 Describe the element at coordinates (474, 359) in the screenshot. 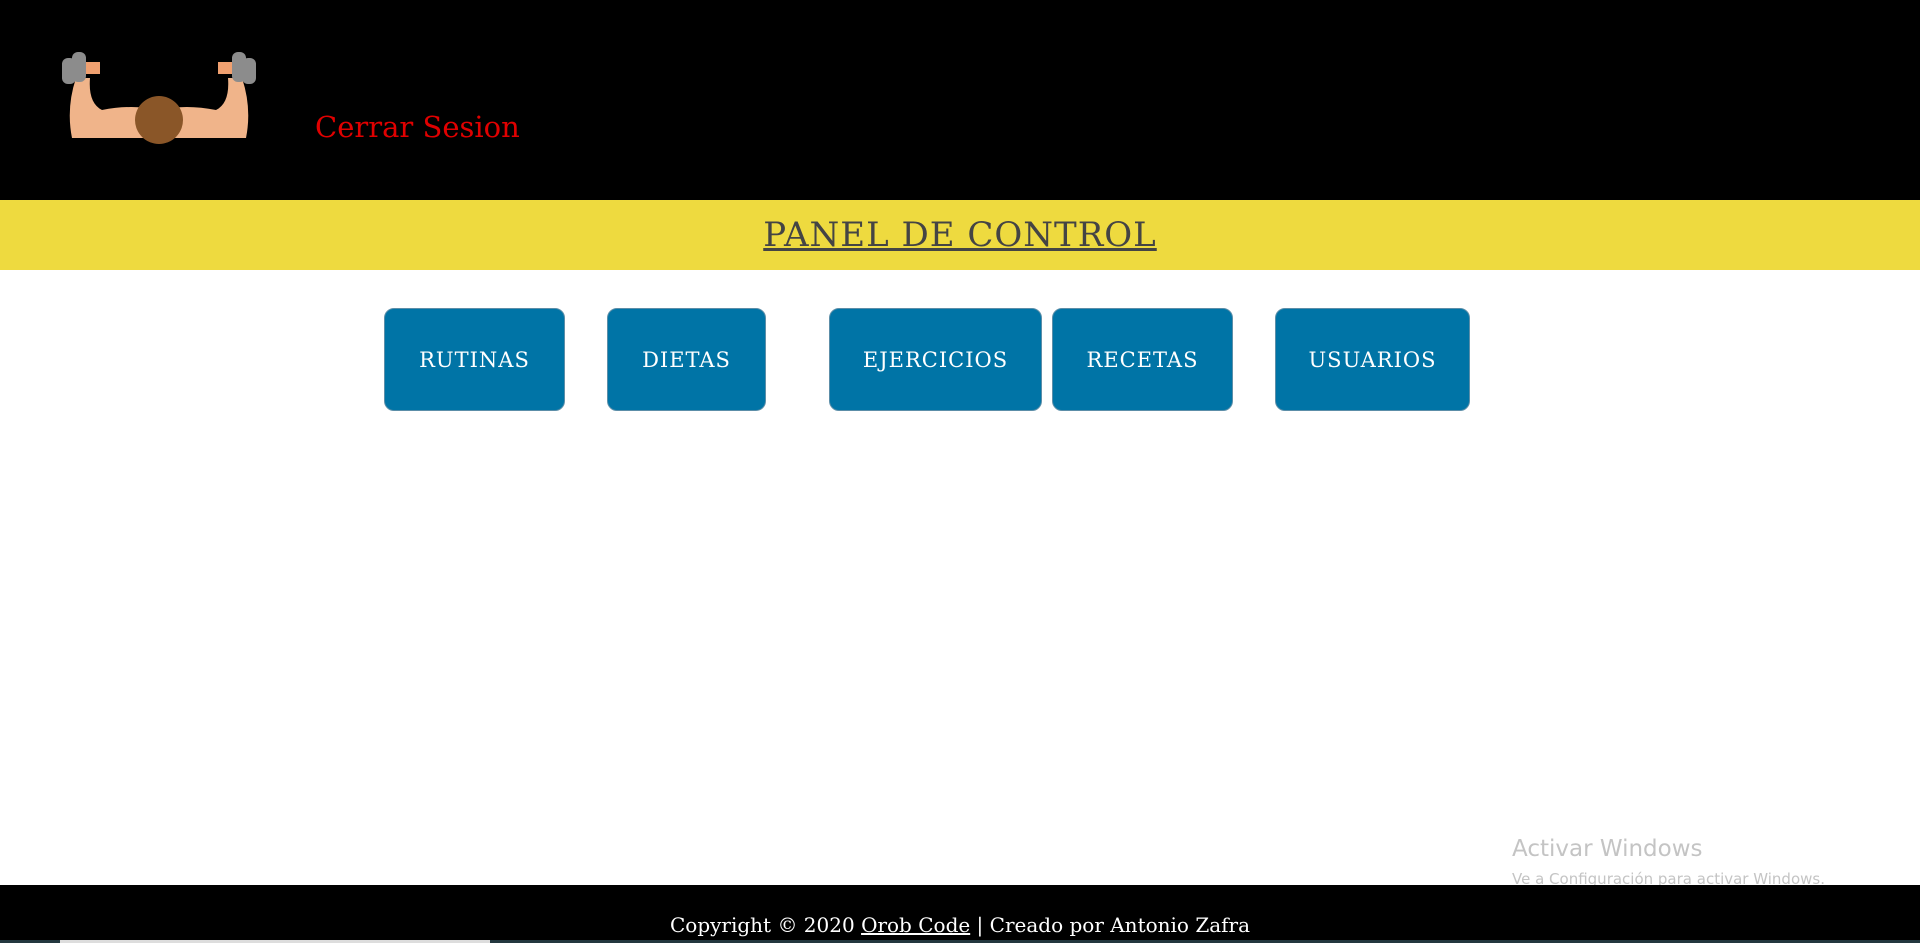

I see `rutinas-button: RUTINAS` at that location.